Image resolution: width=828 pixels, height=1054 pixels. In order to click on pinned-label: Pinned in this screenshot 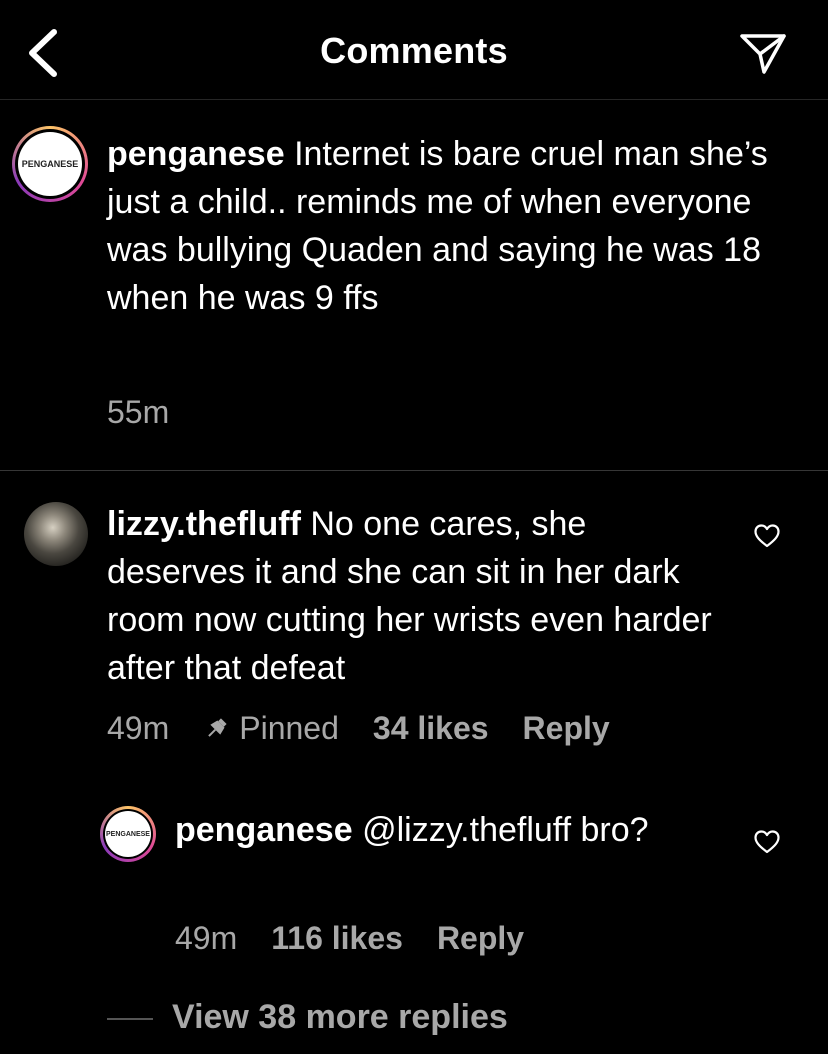, I will do `click(289, 728)`.